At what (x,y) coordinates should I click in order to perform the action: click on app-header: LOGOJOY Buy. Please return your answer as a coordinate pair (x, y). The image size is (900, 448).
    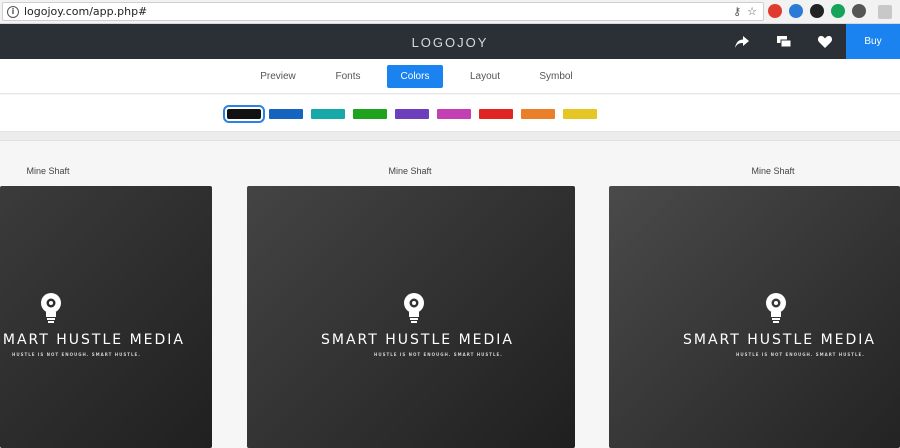
    Looking at the image, I should click on (450, 41).